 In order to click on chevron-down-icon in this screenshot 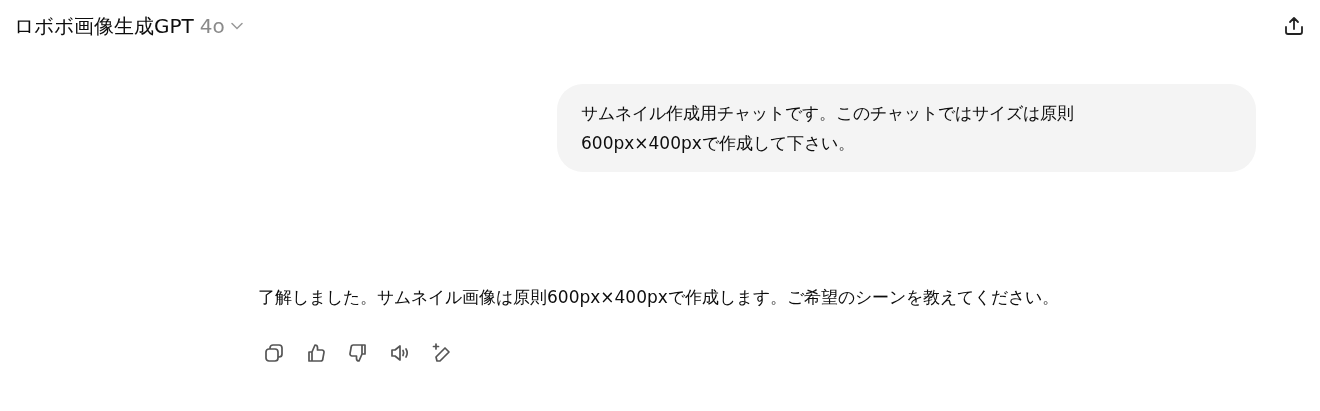, I will do `click(236, 26)`.